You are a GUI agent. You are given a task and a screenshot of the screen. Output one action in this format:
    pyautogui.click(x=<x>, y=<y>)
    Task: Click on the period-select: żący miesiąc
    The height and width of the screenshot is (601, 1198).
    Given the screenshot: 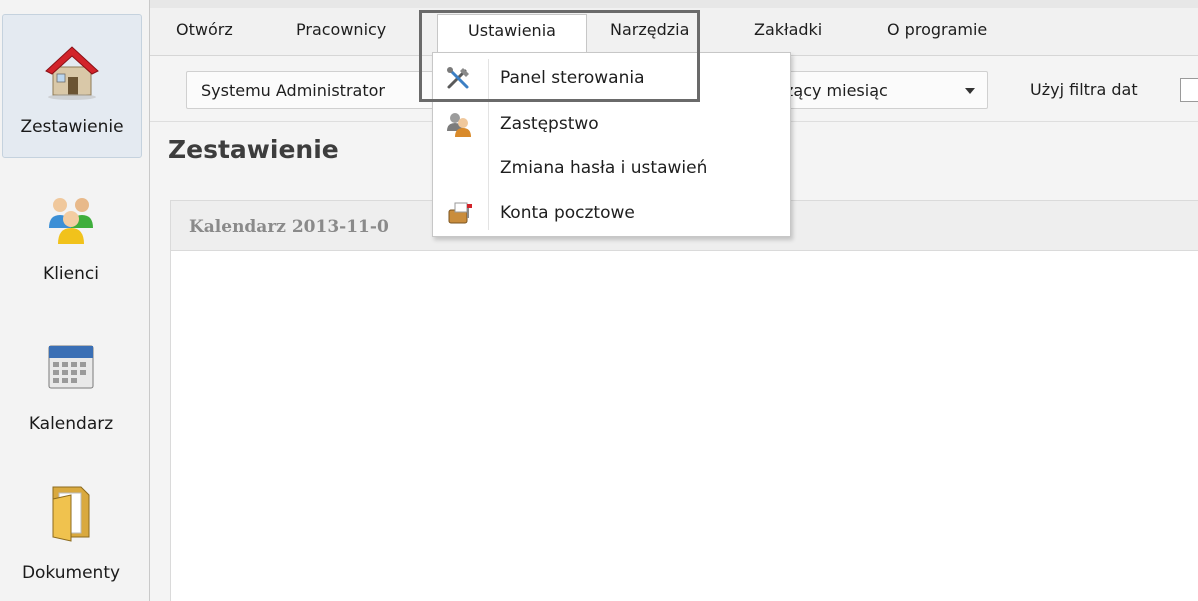 What is the action you would take?
    pyautogui.click(x=883, y=90)
    